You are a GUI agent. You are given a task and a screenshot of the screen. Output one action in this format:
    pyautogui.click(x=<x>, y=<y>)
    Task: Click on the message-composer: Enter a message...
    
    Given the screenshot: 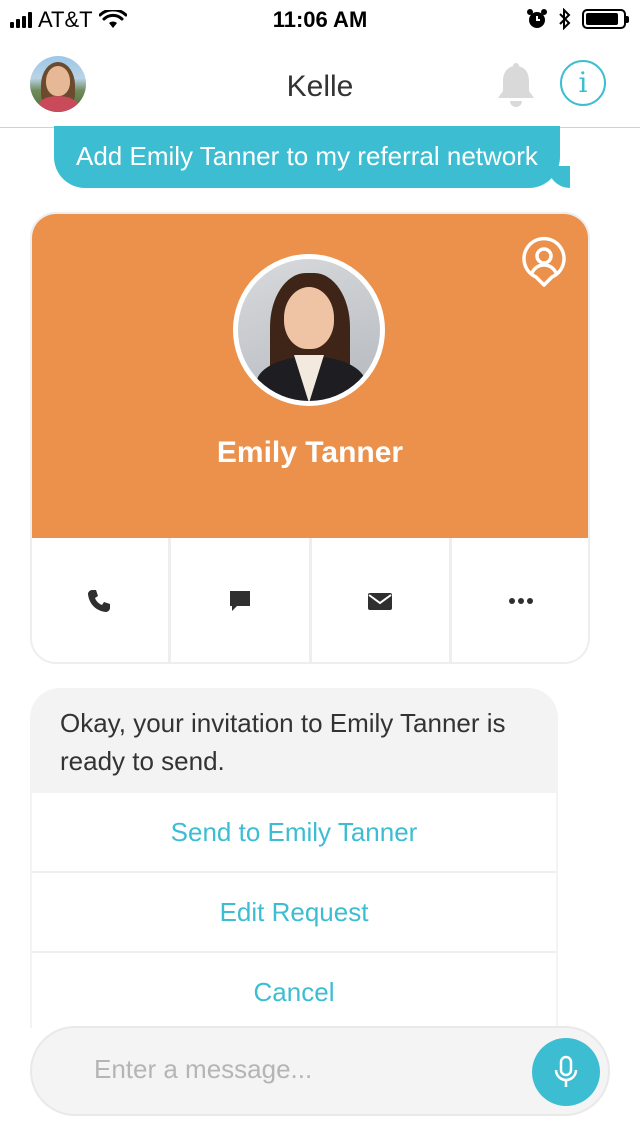 What is the action you would take?
    pyautogui.click(x=320, y=1071)
    